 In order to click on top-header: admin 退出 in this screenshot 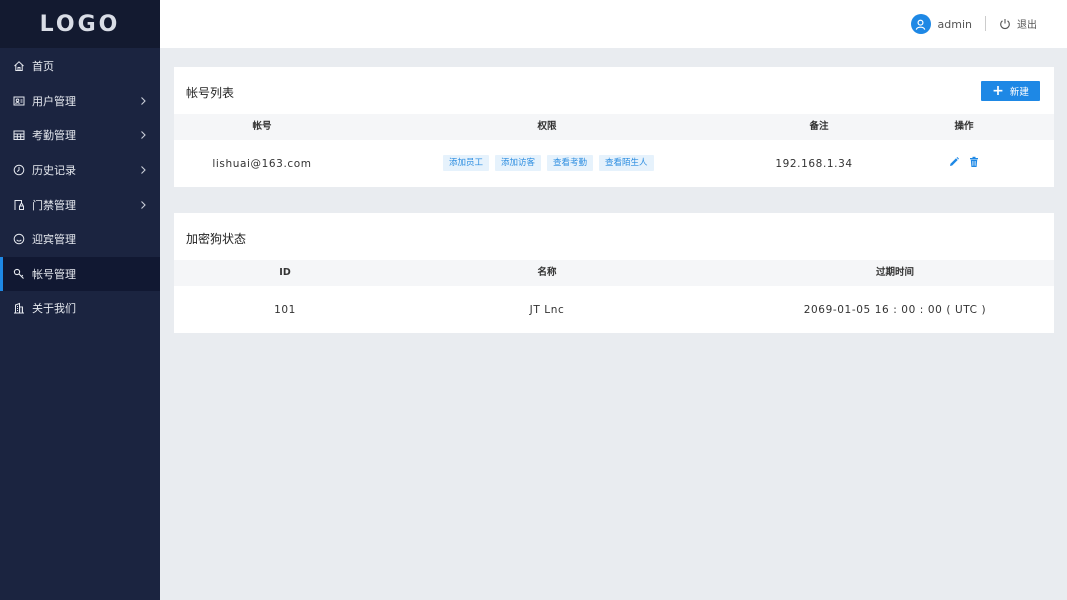, I will do `click(613, 24)`.